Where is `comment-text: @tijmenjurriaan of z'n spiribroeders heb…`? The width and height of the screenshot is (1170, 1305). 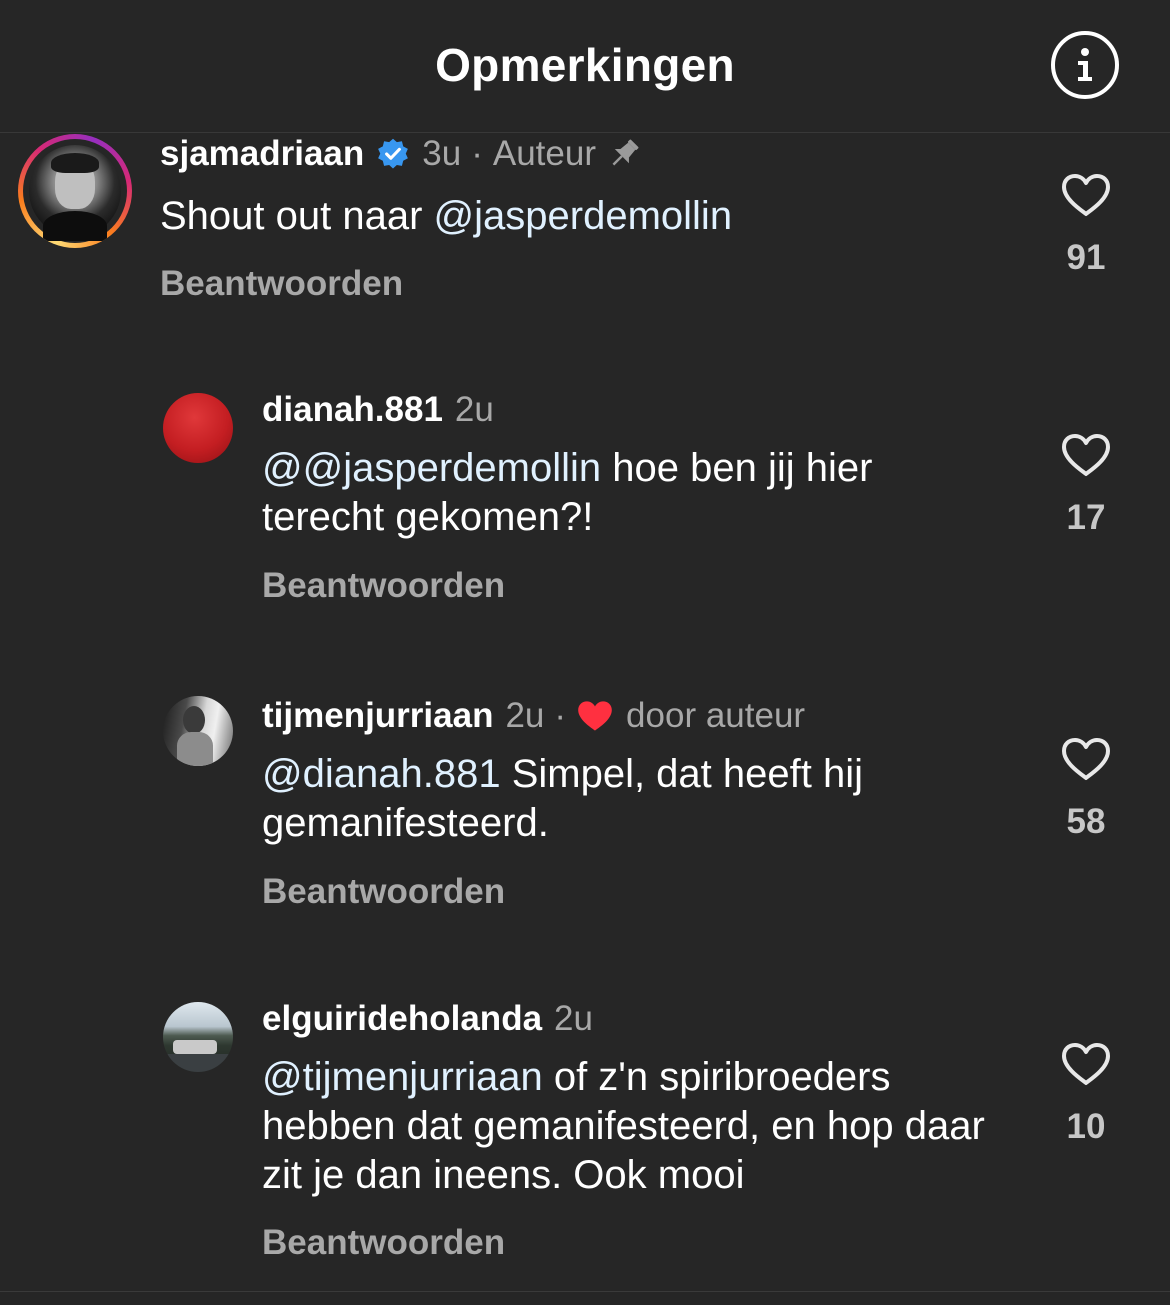
comment-text: @tijmenjurriaan of z'n spiribroeders heb… is located at coordinates (623, 1126).